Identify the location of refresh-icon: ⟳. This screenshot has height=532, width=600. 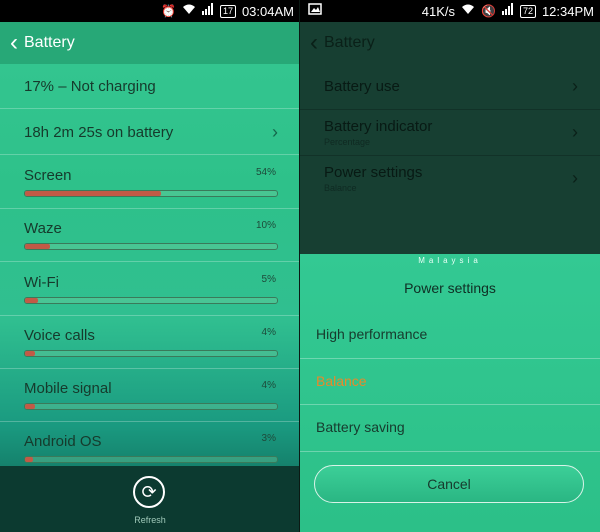
(149, 492).